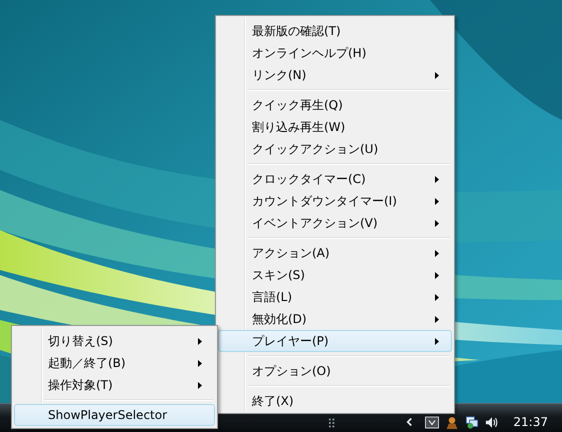 The image size is (562, 432). What do you see at coordinates (335, 201) in the screenshot?
I see `menu-item: カウントダウンタイマー(I)` at bounding box center [335, 201].